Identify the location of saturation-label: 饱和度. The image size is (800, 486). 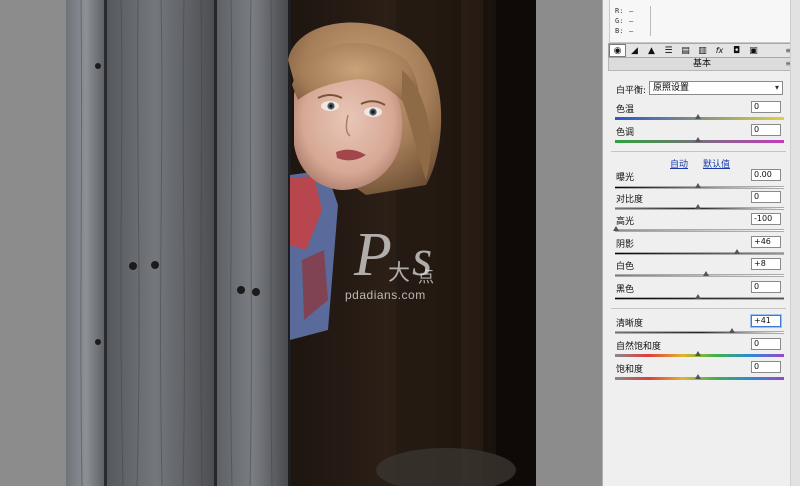
(630, 370).